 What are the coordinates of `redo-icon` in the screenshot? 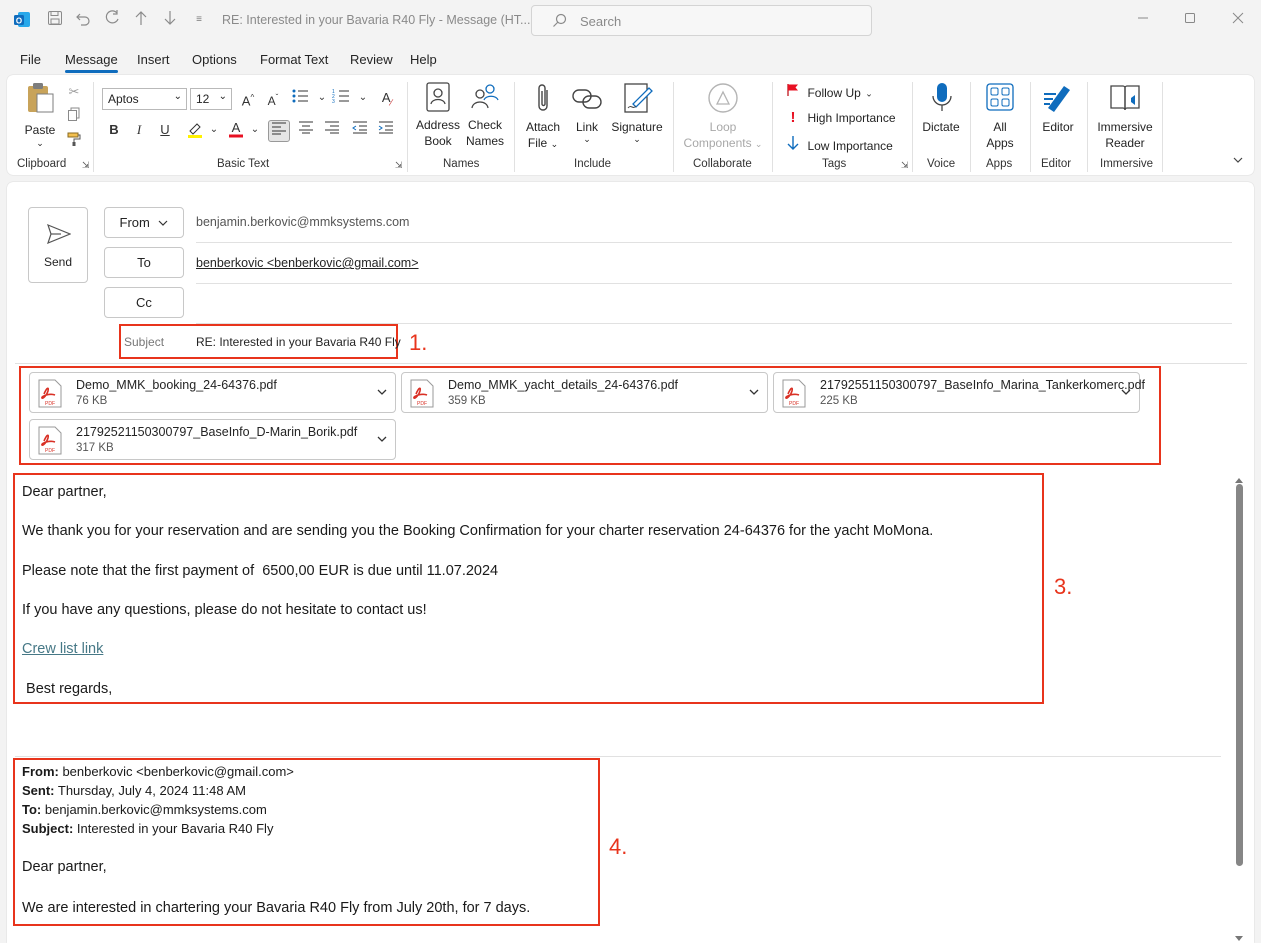 It's located at (112, 21).